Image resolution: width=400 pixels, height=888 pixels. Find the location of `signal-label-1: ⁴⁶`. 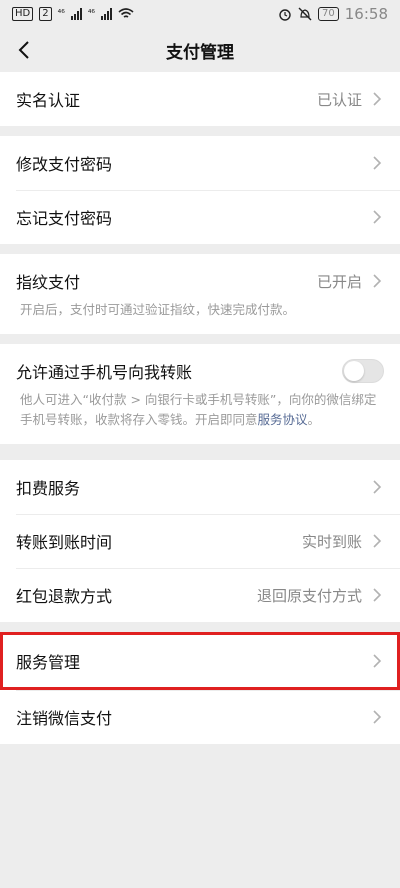

signal-label-1: ⁴⁶ is located at coordinates (61, 14).